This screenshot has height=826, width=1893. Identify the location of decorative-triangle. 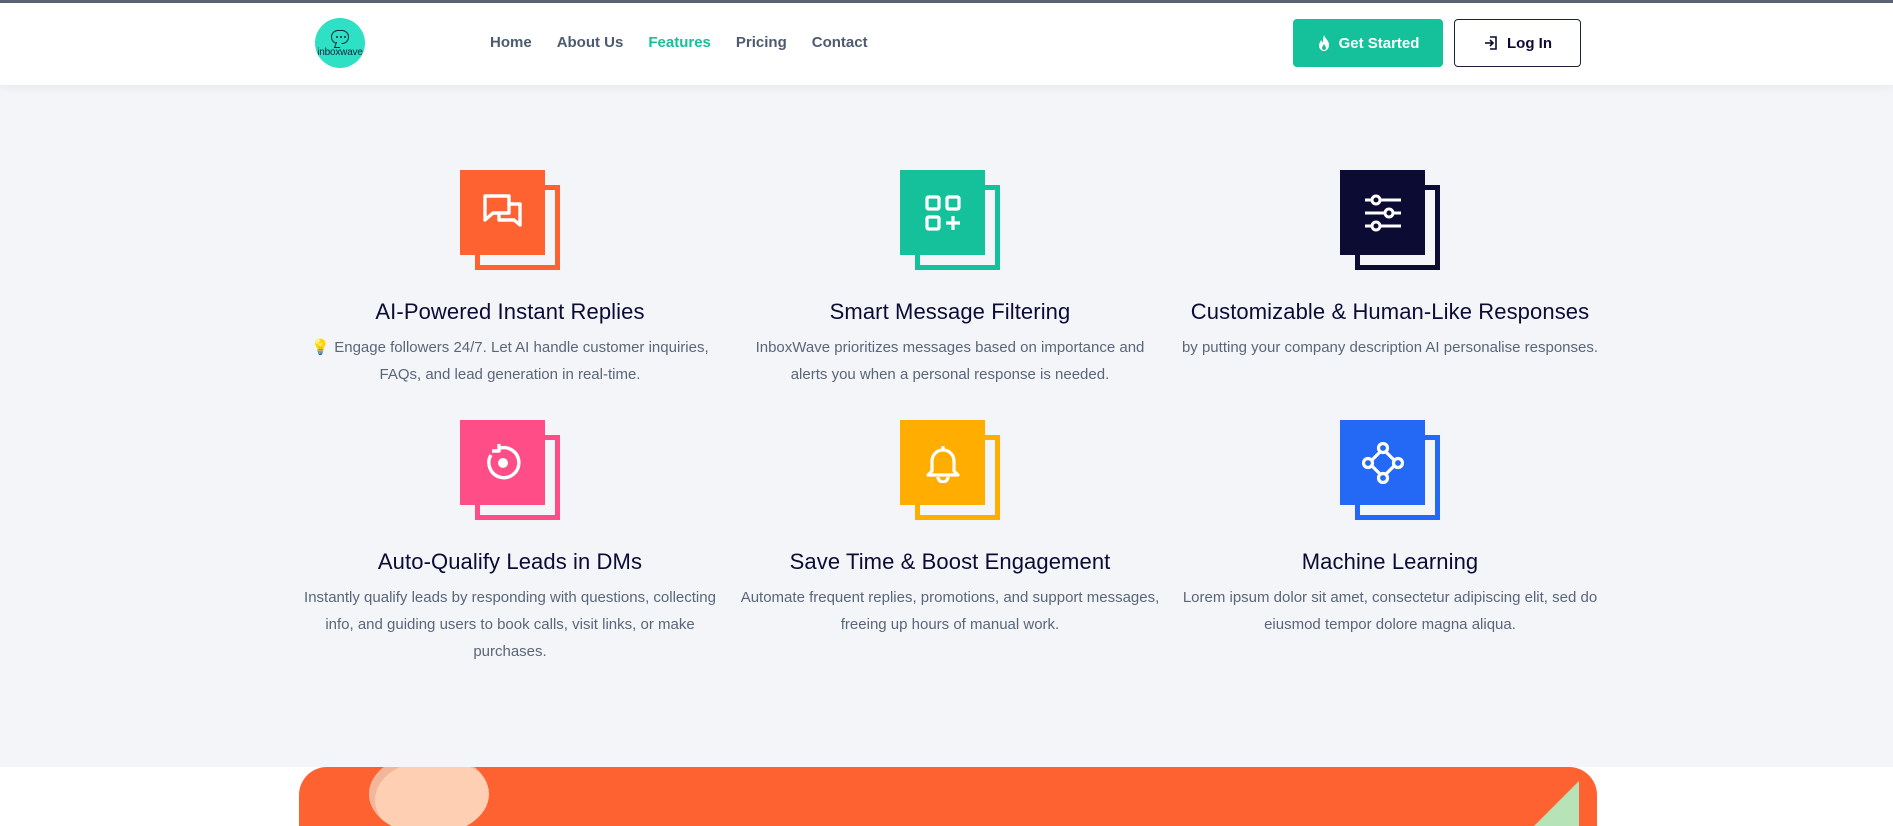
(1534, 803).